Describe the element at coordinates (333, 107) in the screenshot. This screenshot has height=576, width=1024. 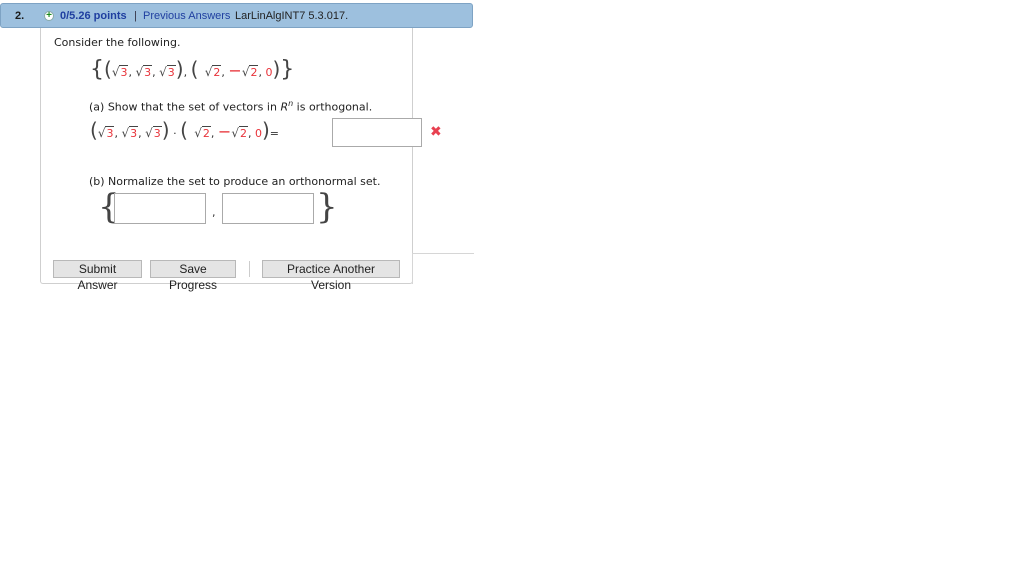
I see `part-a-label-end: is orthogonal.` at that location.